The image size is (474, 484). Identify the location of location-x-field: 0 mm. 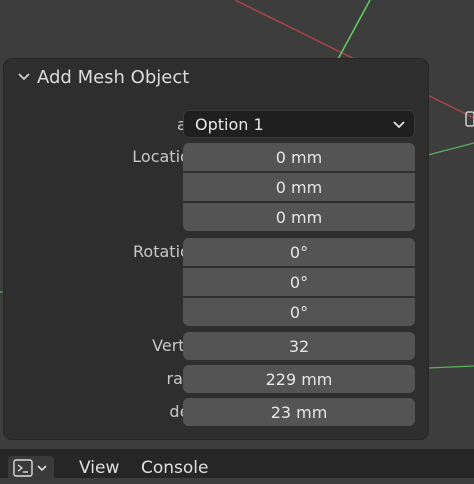
(299, 157).